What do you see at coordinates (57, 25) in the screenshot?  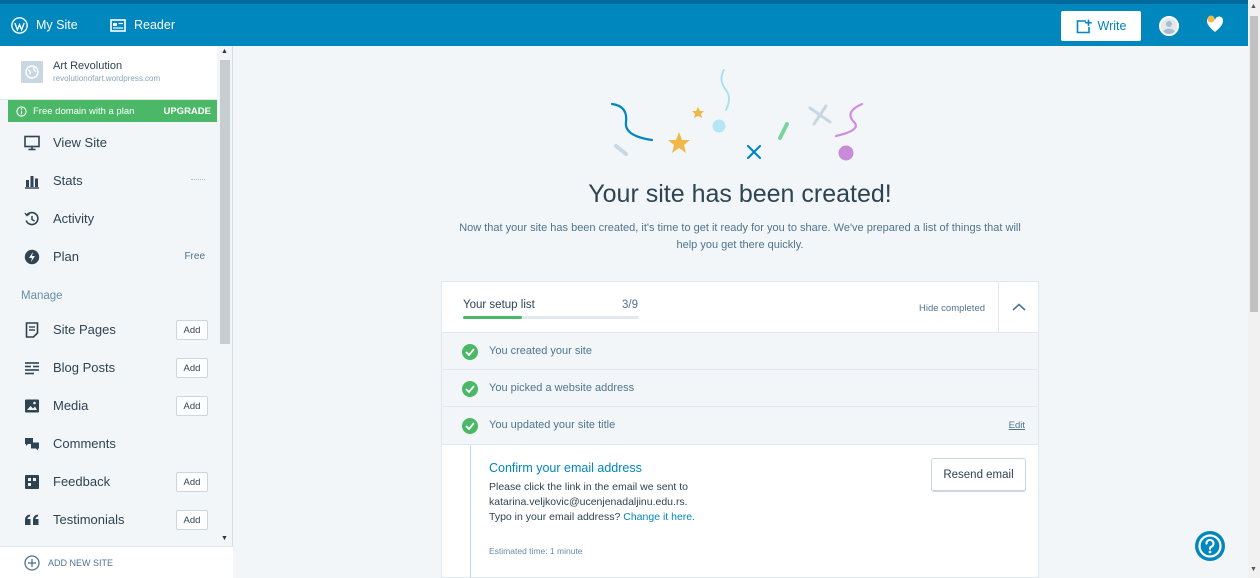 I see `my-site-label: My Site` at bounding box center [57, 25].